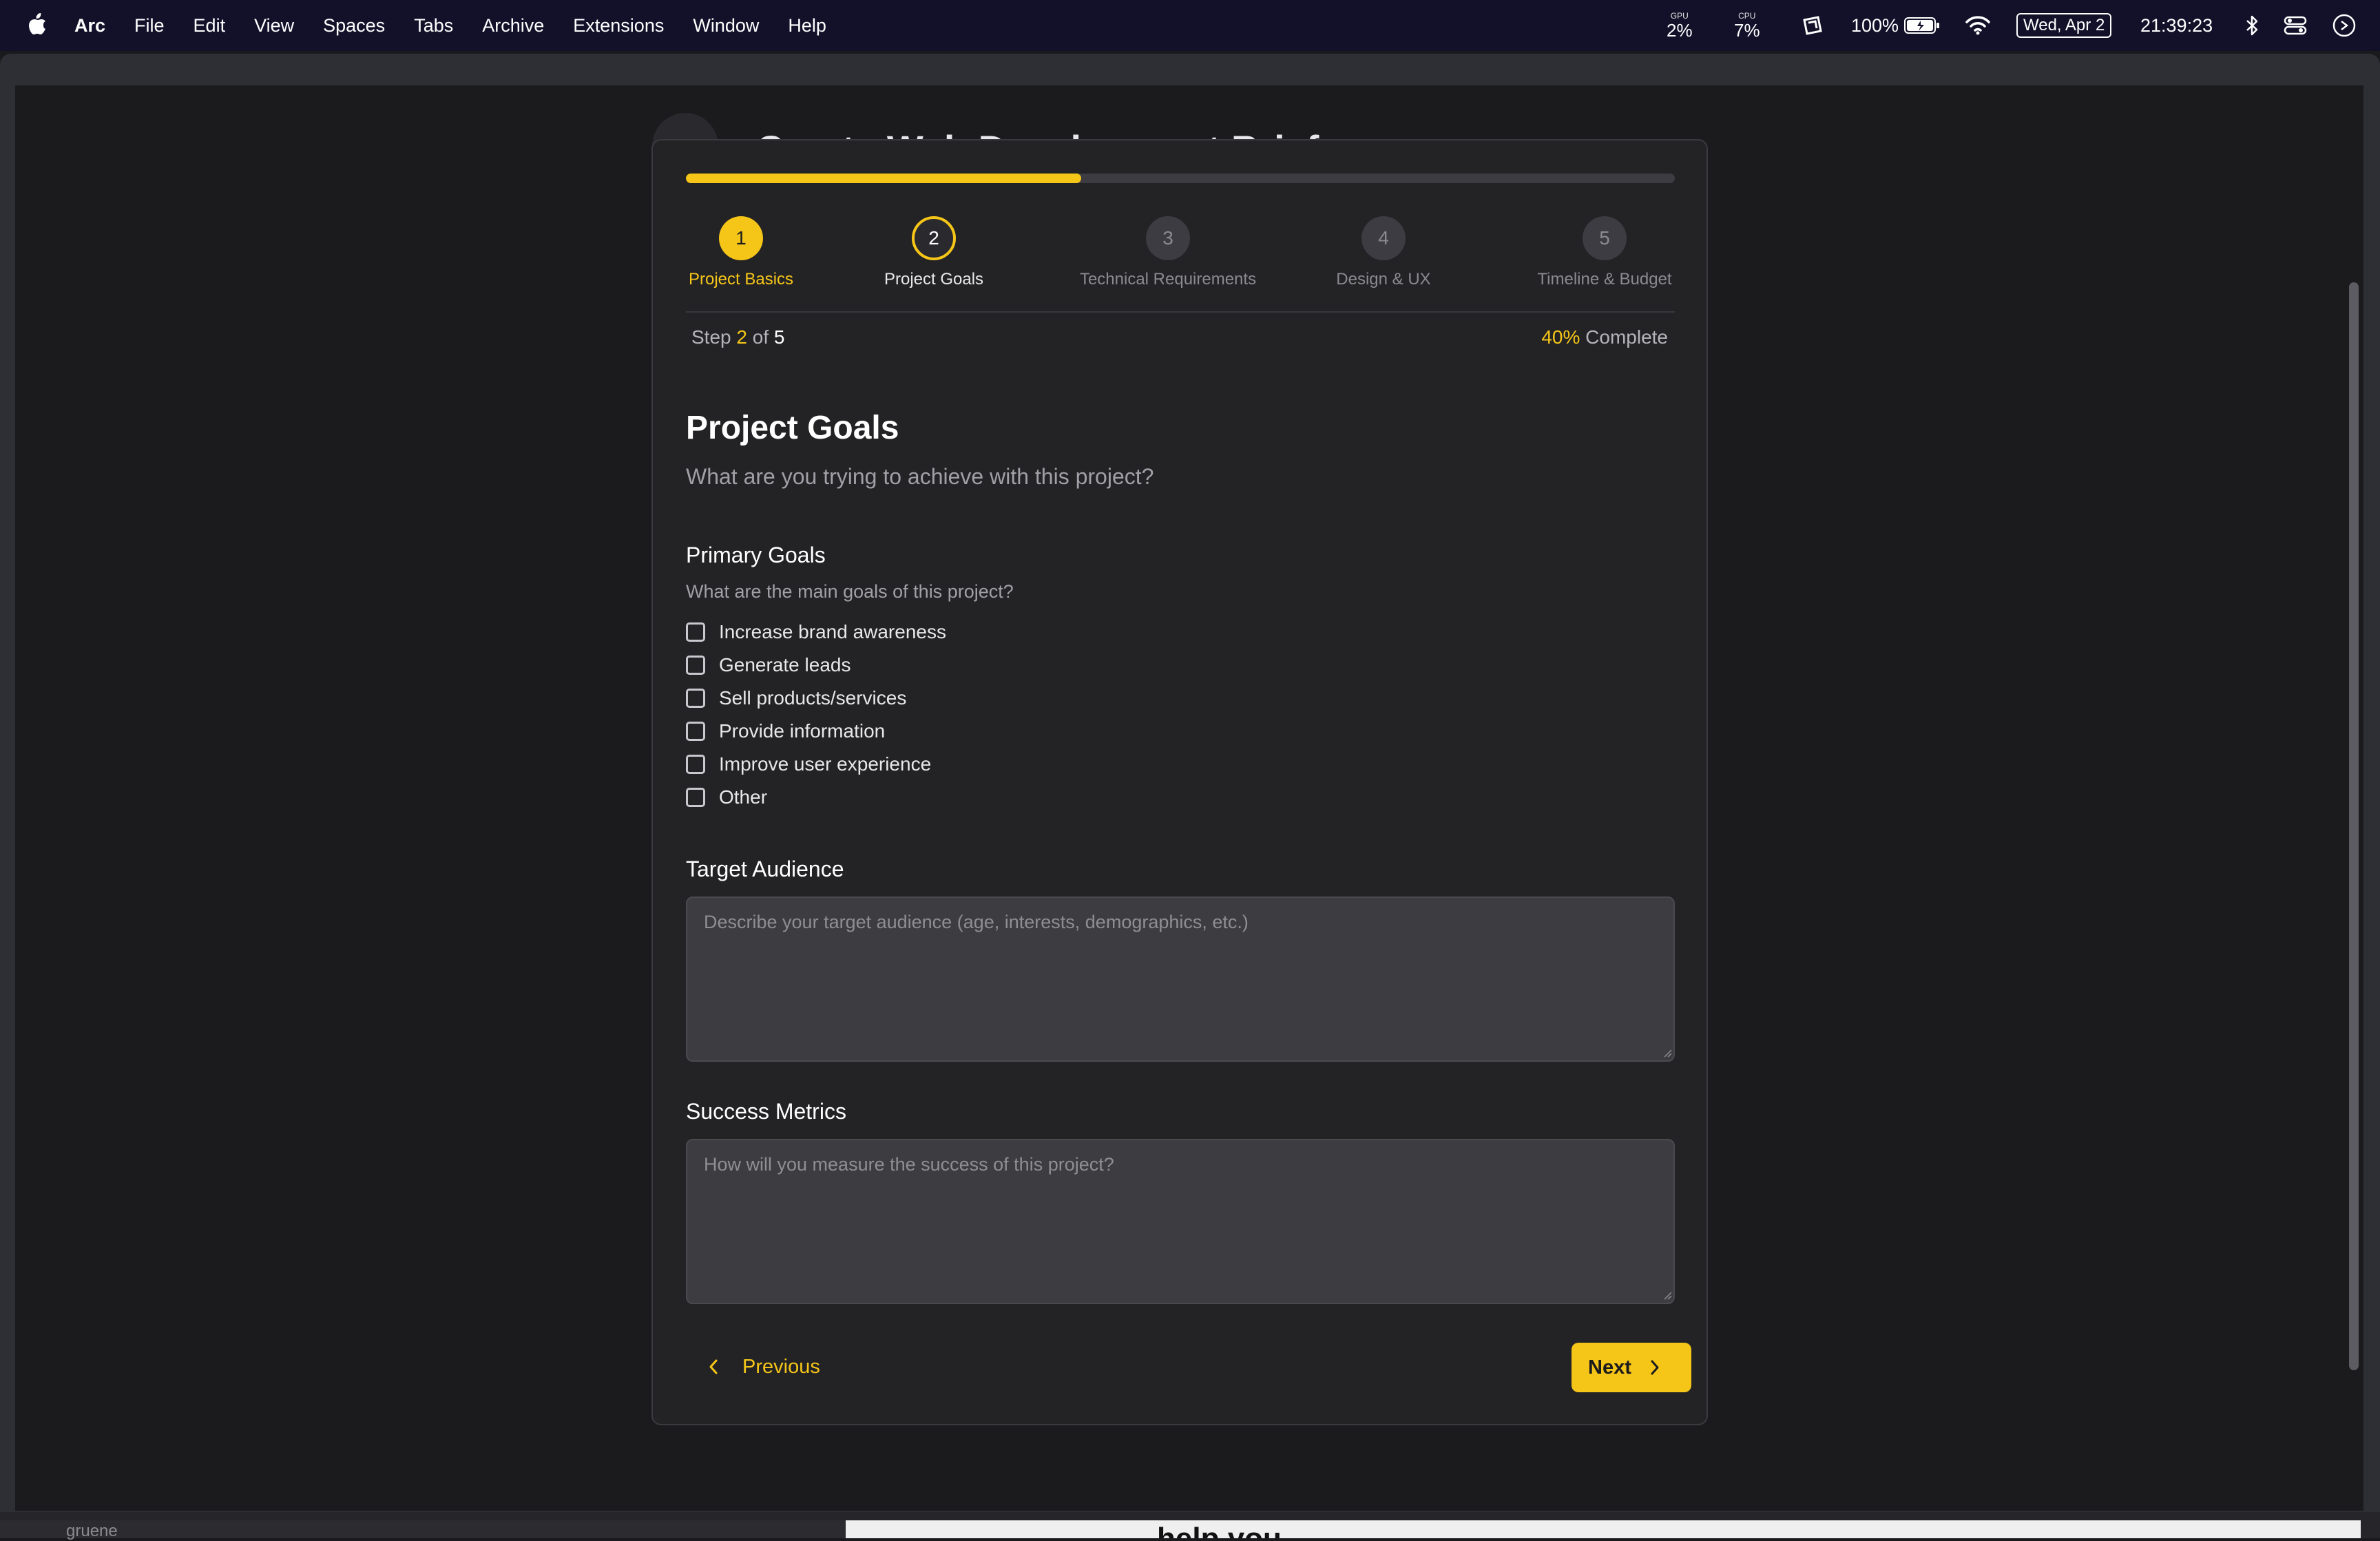  I want to click on primary-goals-help: What are the main goals of this project?, so click(850, 592).